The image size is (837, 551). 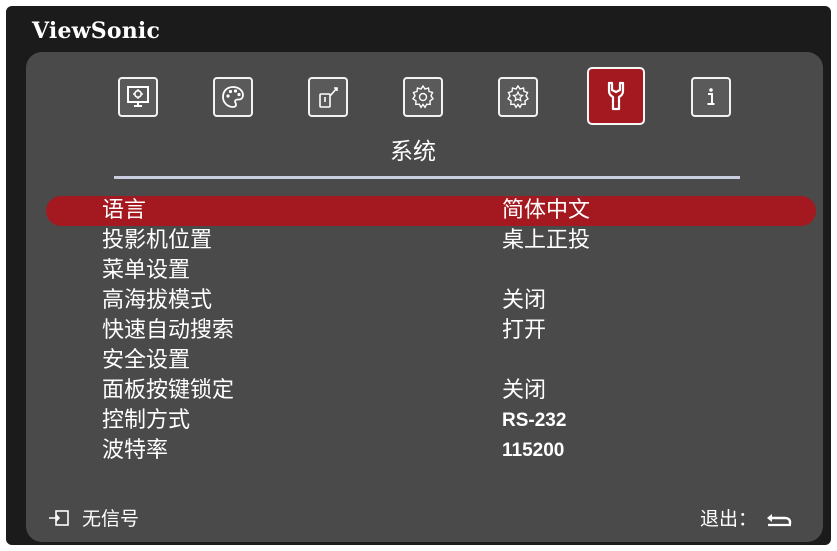 What do you see at coordinates (533, 450) in the screenshot?
I see `menu-item-value: 115200` at bounding box center [533, 450].